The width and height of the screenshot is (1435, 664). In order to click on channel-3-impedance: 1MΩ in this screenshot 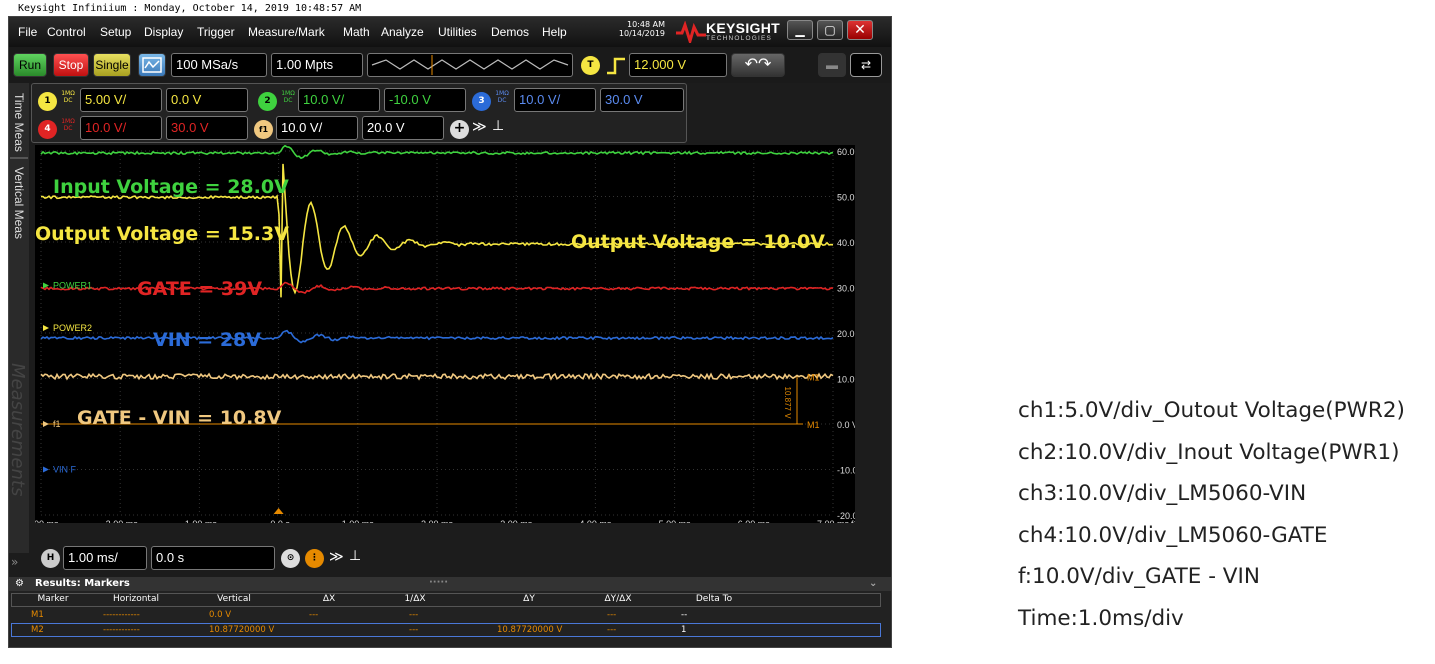, I will do `click(502, 93)`.